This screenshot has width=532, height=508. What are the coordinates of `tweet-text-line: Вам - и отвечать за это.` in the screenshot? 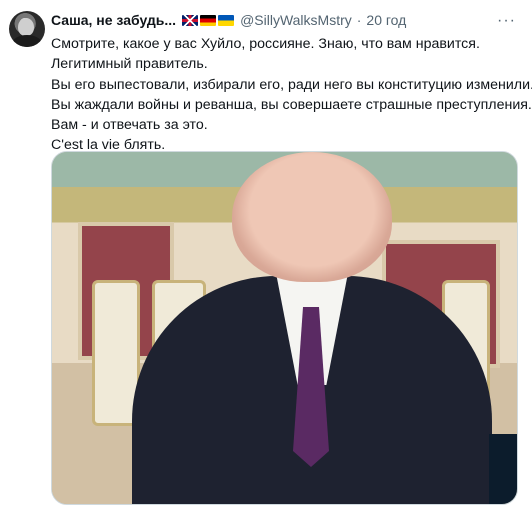 It's located at (129, 125).